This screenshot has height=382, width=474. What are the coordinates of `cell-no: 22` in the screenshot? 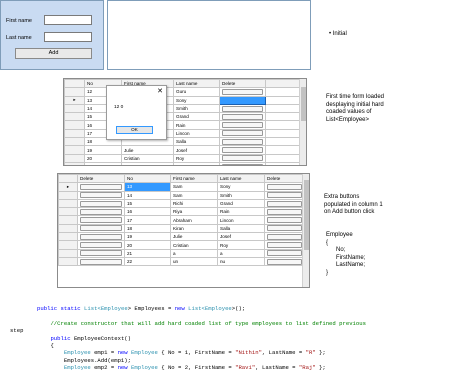 It's located at (147, 261).